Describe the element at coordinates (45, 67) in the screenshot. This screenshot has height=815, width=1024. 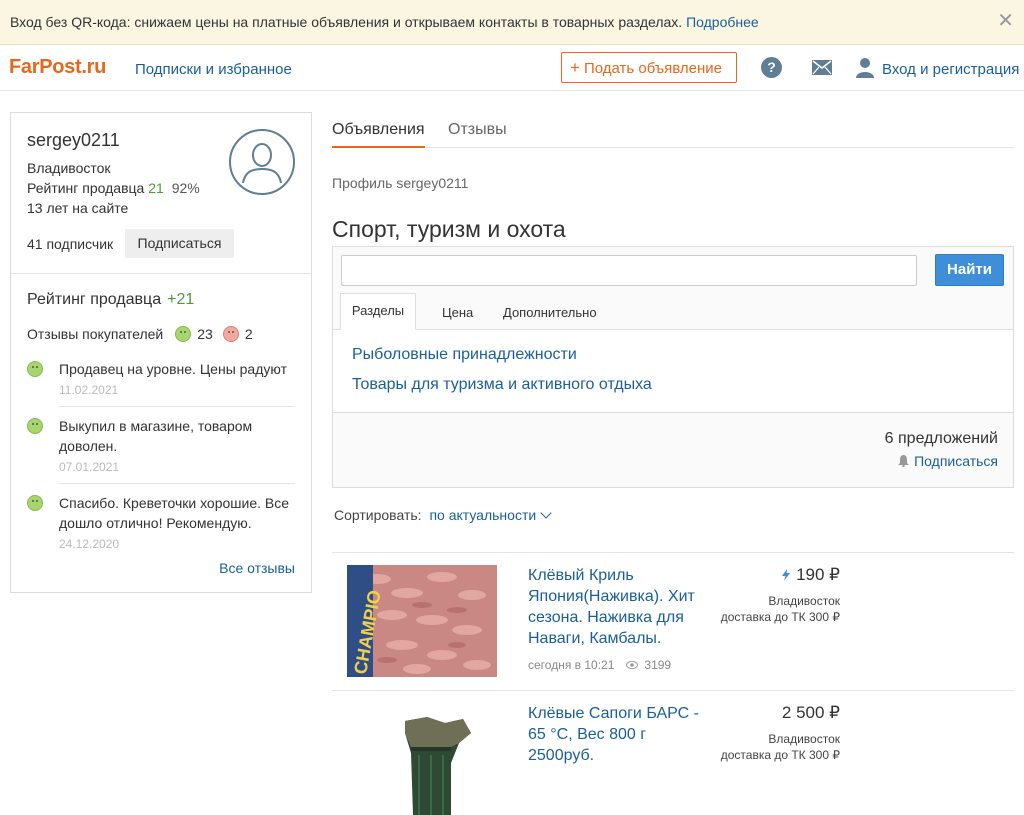
I see `logo-main: FarPost` at that location.